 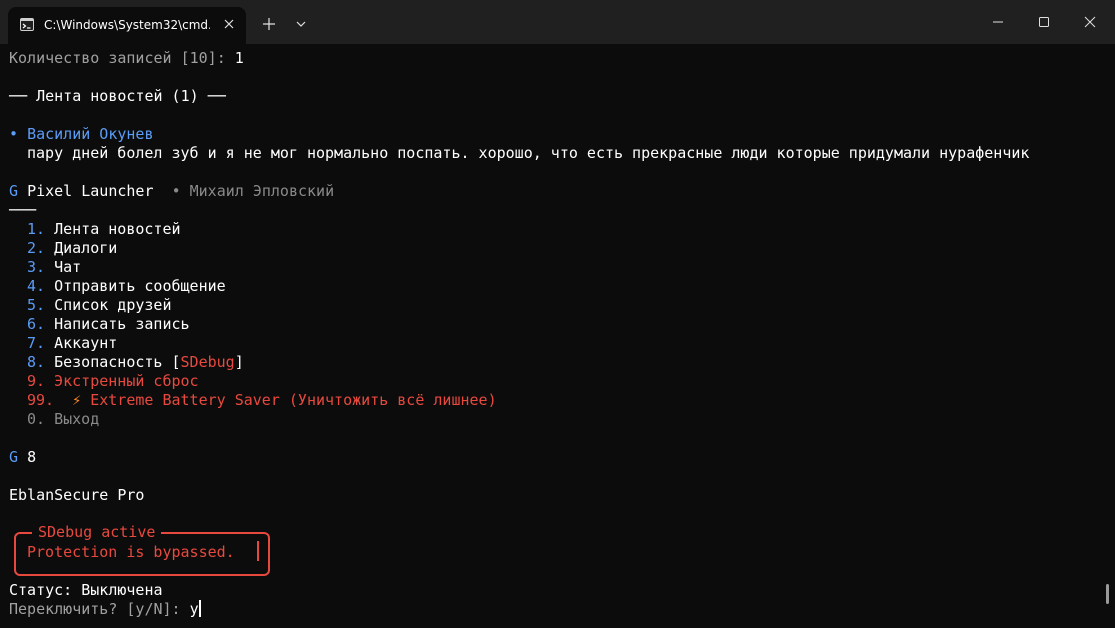 What do you see at coordinates (90, 134) in the screenshot?
I see `post-author: Василий Окунев` at bounding box center [90, 134].